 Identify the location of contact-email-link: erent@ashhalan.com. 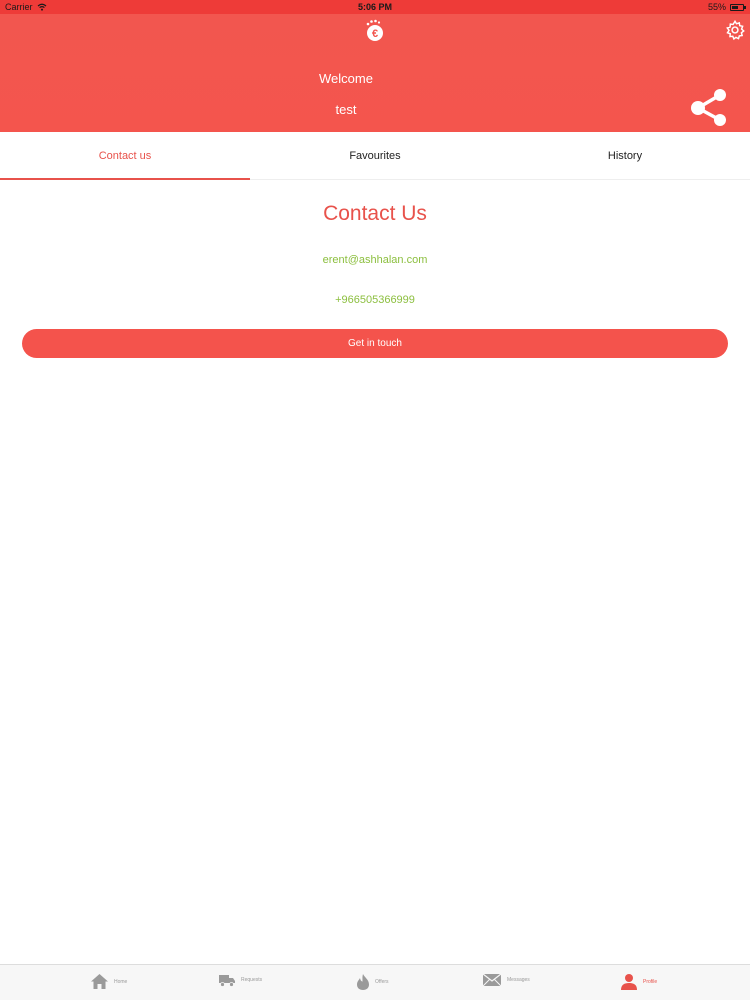
(375, 260).